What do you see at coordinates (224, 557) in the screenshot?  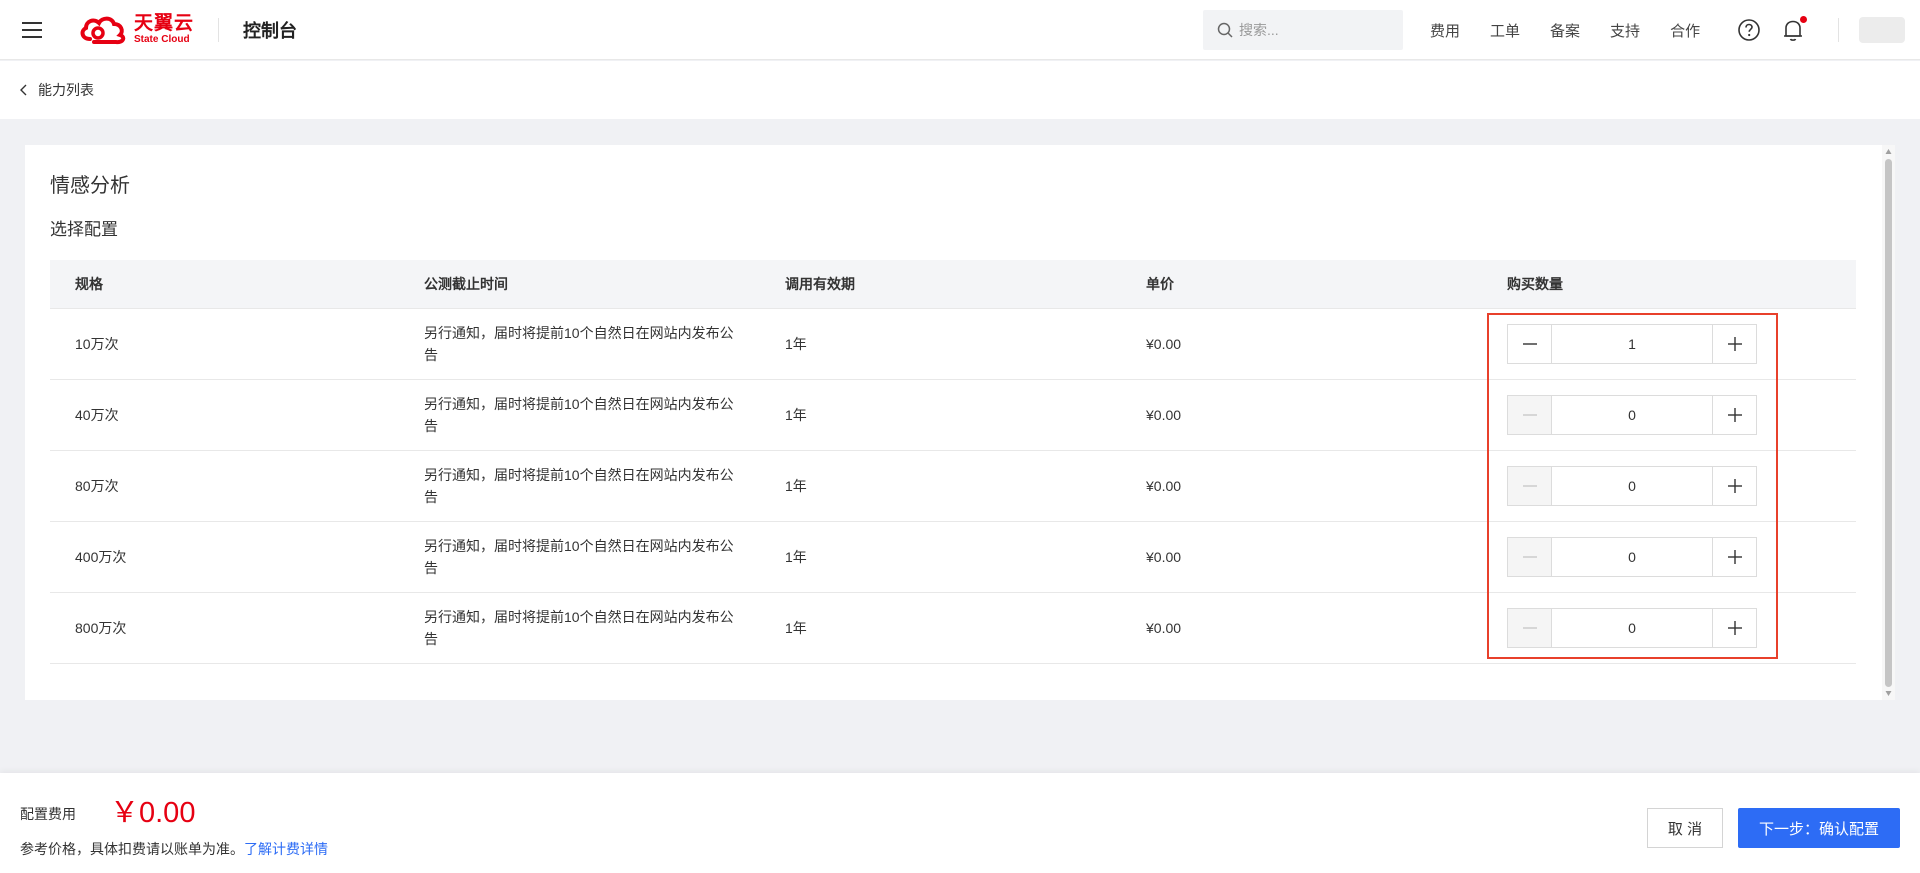 I see `cell-spec: 400万次` at bounding box center [224, 557].